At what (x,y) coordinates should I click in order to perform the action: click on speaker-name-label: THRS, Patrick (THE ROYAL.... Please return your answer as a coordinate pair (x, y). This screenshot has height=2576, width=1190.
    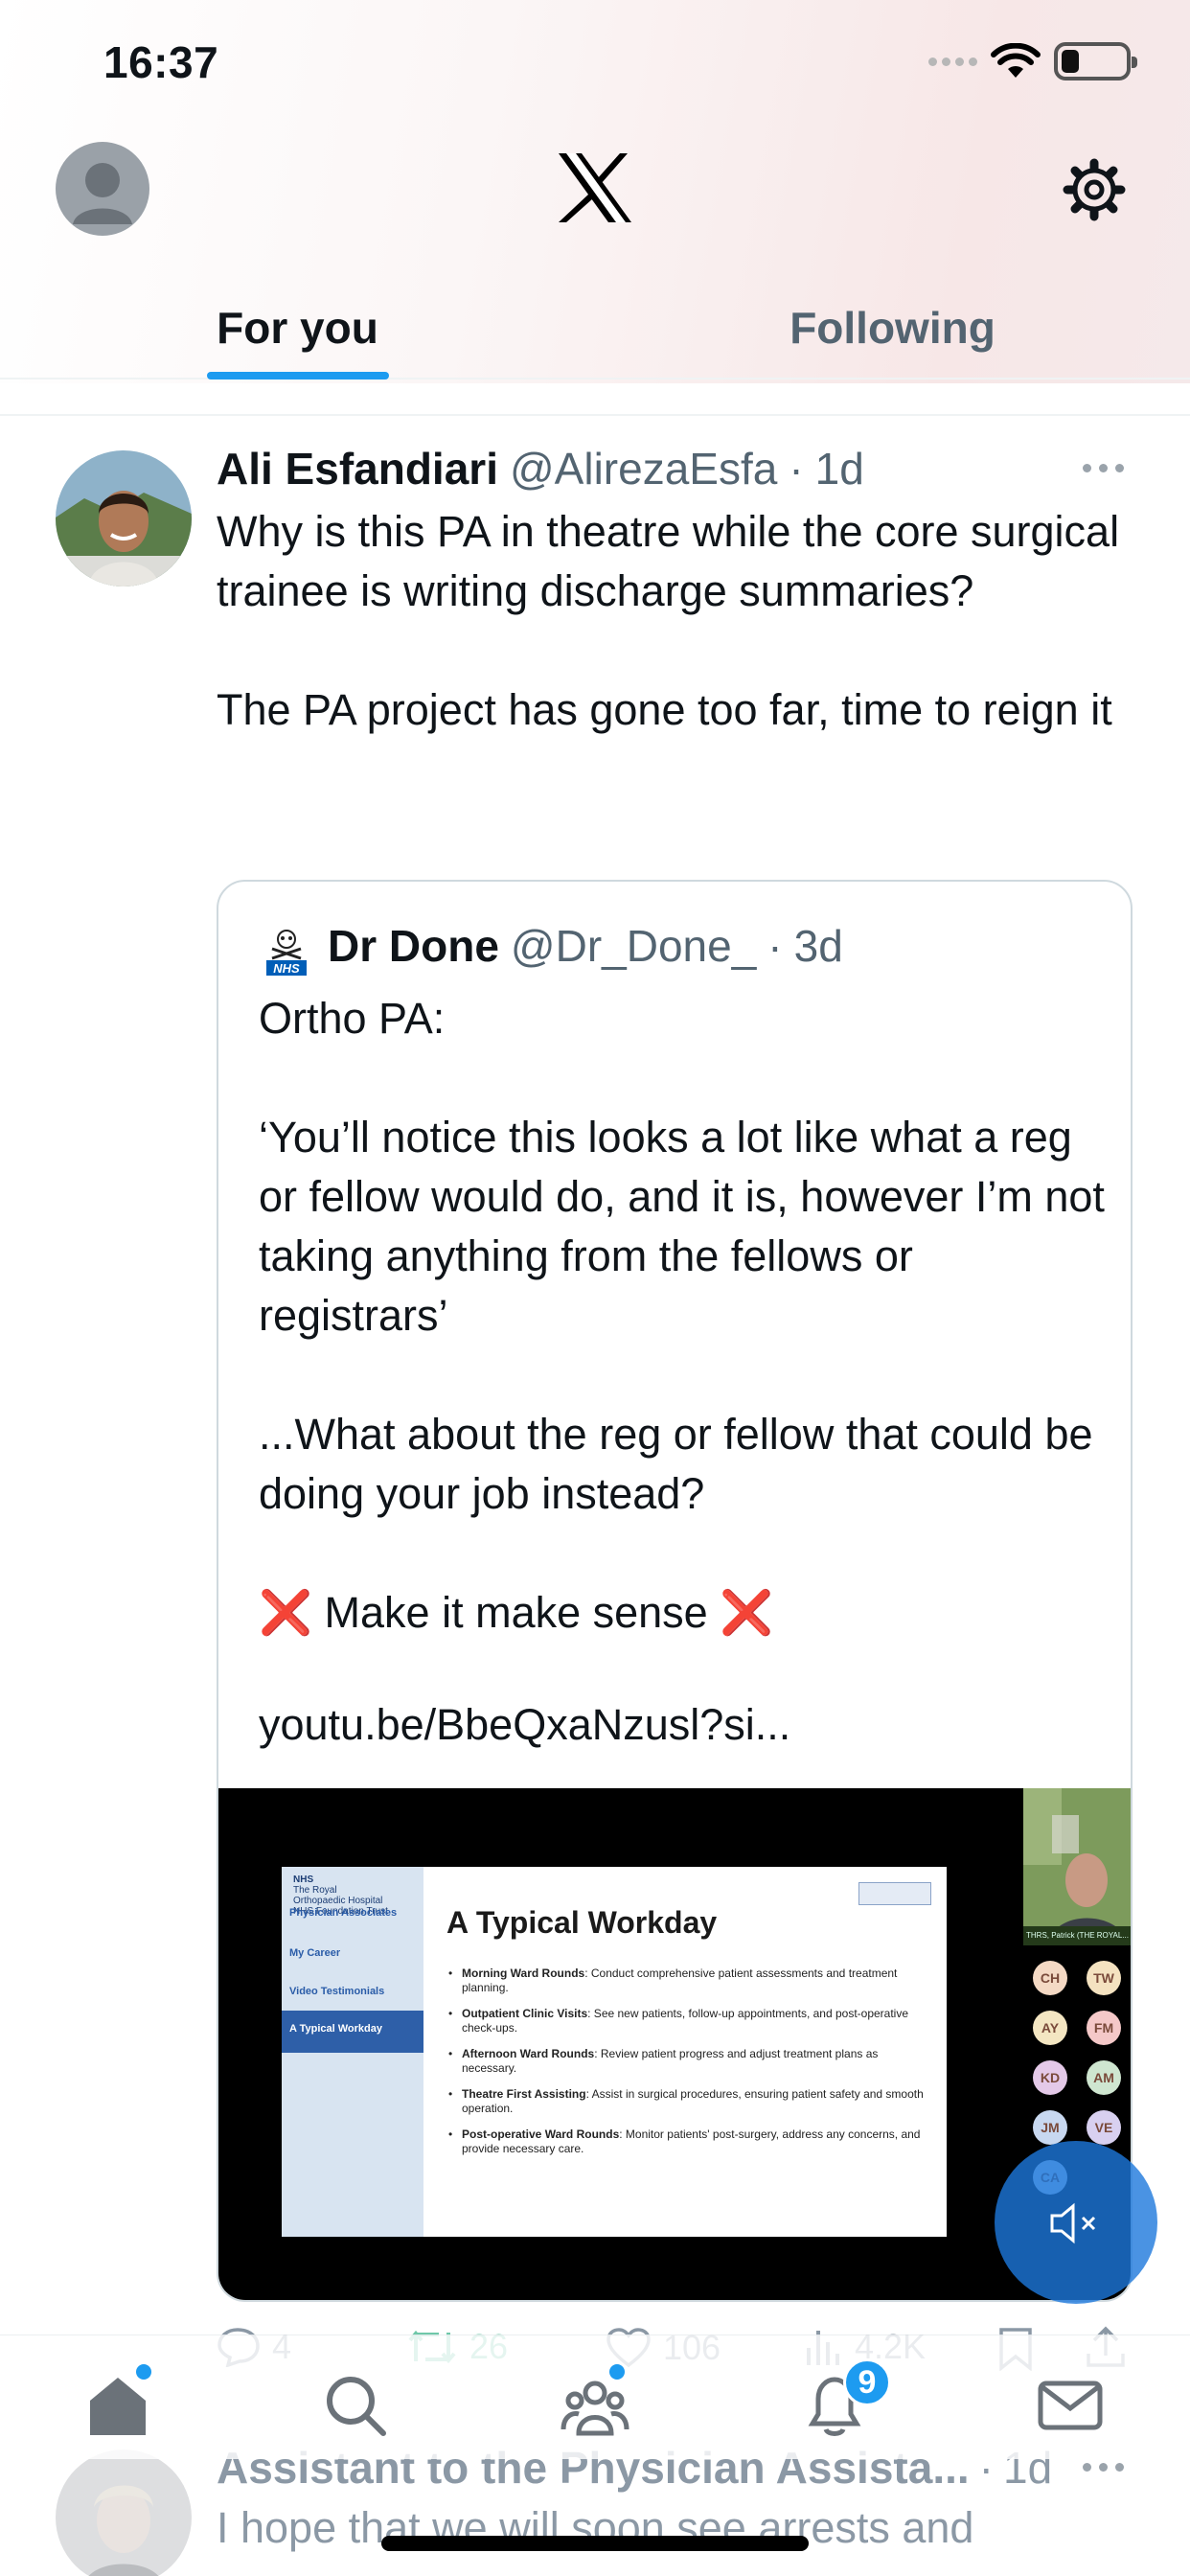
    Looking at the image, I should click on (1077, 1935).